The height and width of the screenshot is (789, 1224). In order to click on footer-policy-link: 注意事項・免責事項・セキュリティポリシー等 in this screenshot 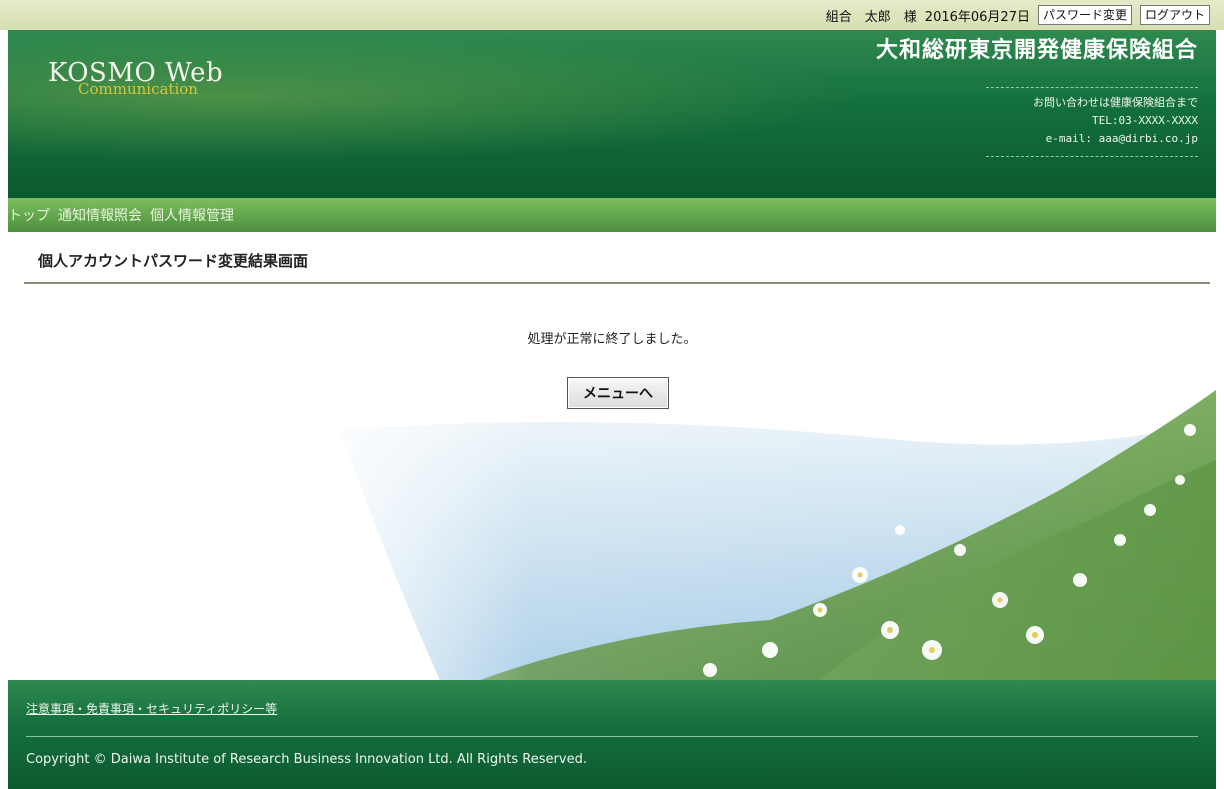, I will do `click(151, 708)`.